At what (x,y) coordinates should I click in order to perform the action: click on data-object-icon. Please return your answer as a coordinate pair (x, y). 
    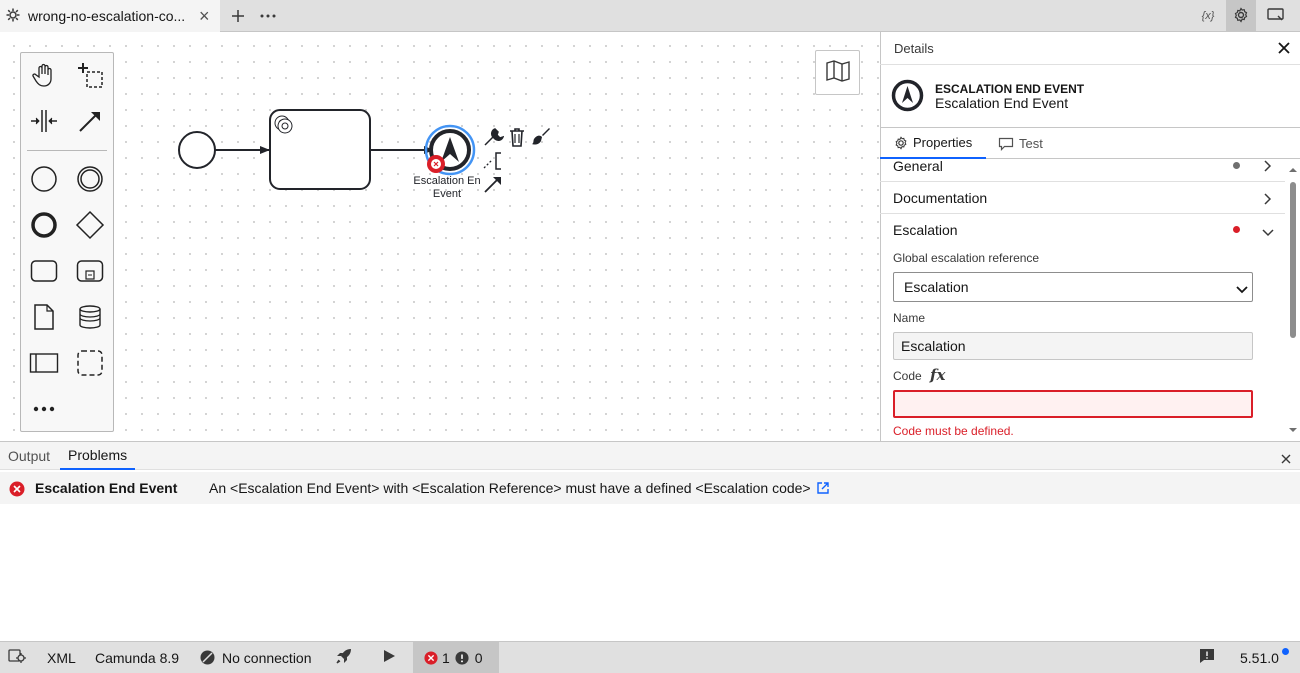
    Looking at the image, I should click on (44, 317).